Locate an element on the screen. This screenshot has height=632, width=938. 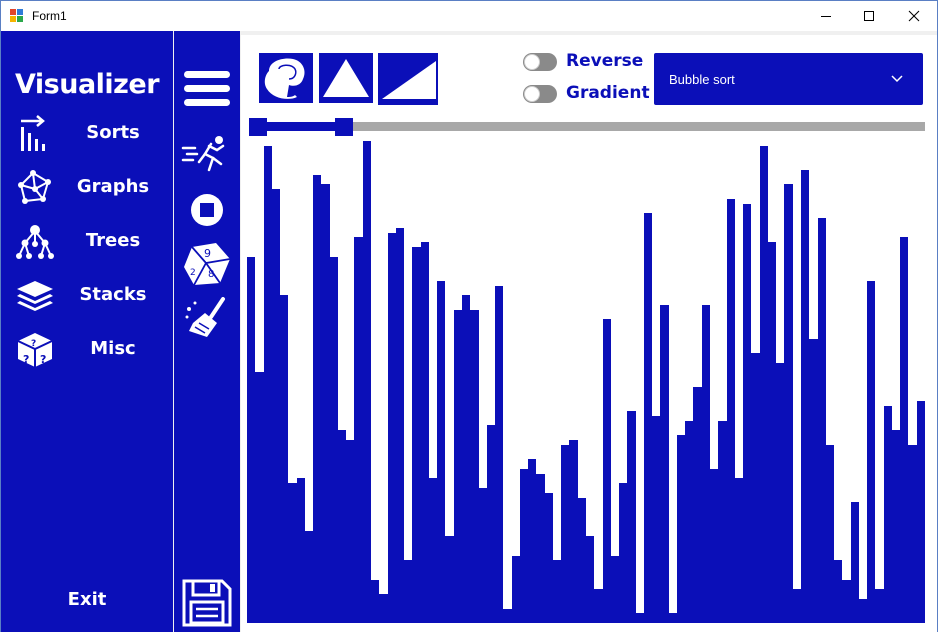
menu-button is located at coordinates (207, 89).